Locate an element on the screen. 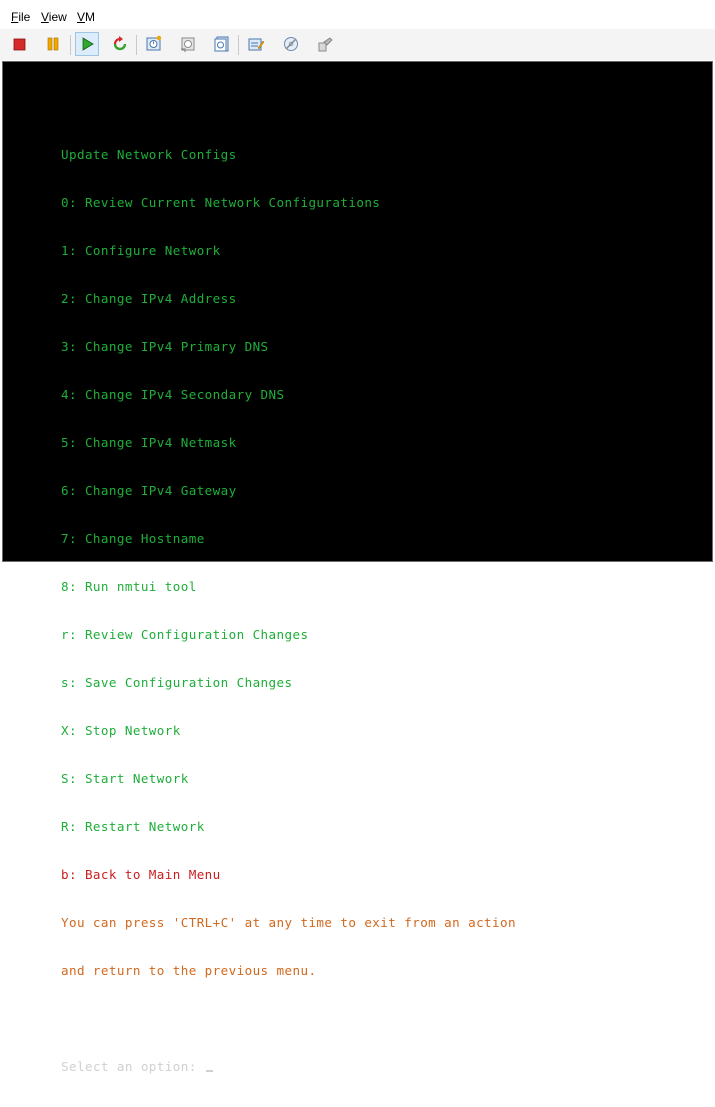  menu-view: View is located at coordinates (54, 17).